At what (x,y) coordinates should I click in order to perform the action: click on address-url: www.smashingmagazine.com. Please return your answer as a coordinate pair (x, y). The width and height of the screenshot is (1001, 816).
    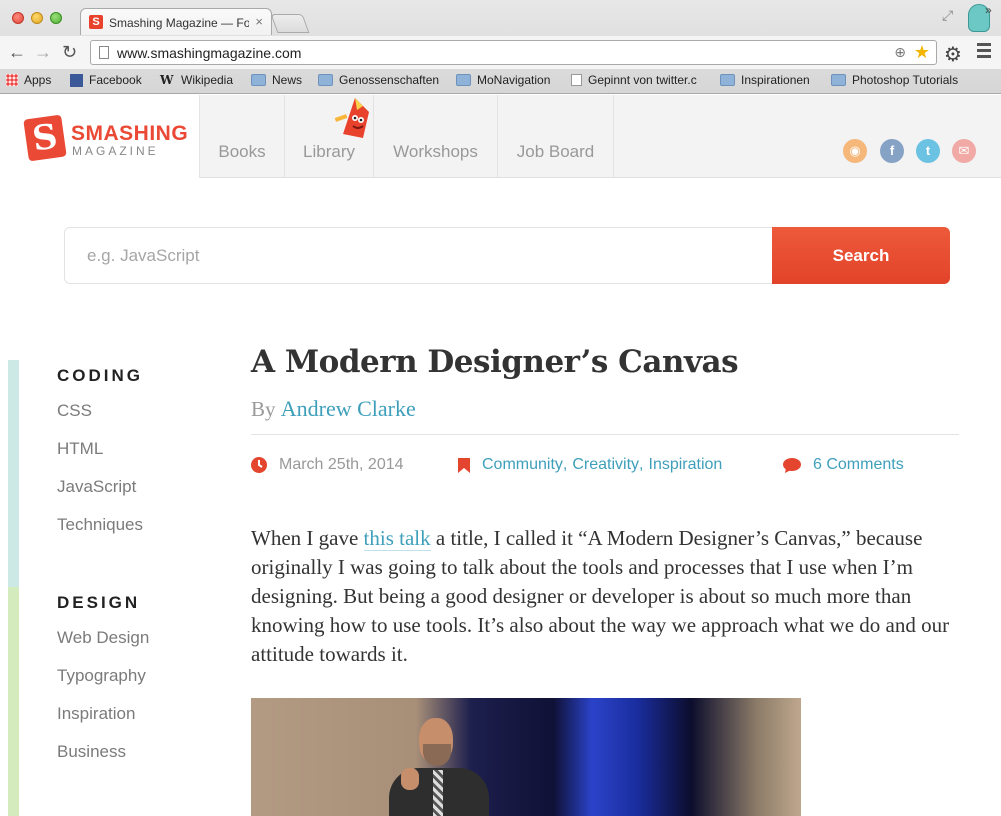
    Looking at the image, I should click on (209, 53).